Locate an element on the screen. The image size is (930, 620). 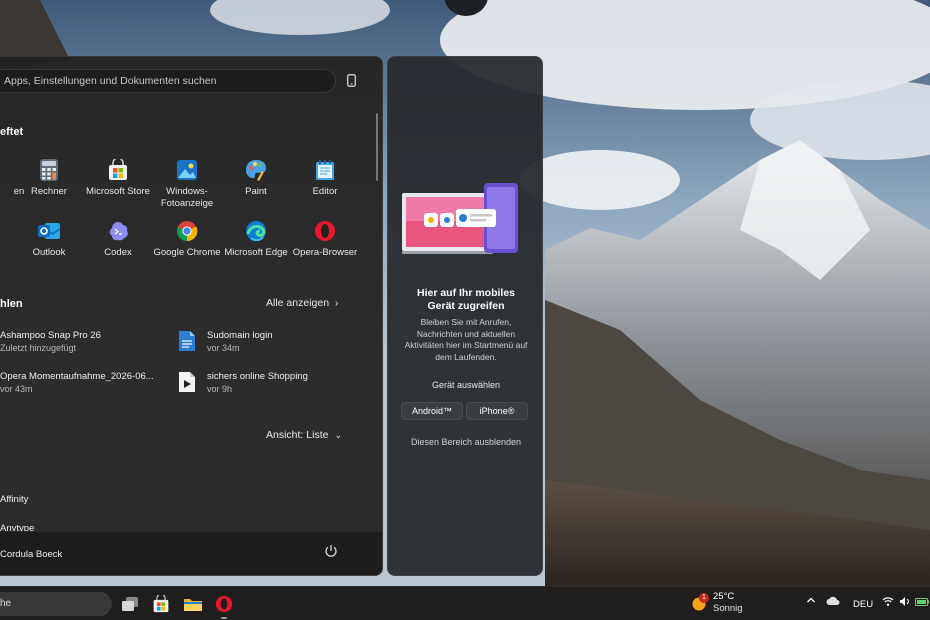
pinned-app-windows-fotoanzeige: Windows- Fotoanzeige is located at coordinates (187, 184).